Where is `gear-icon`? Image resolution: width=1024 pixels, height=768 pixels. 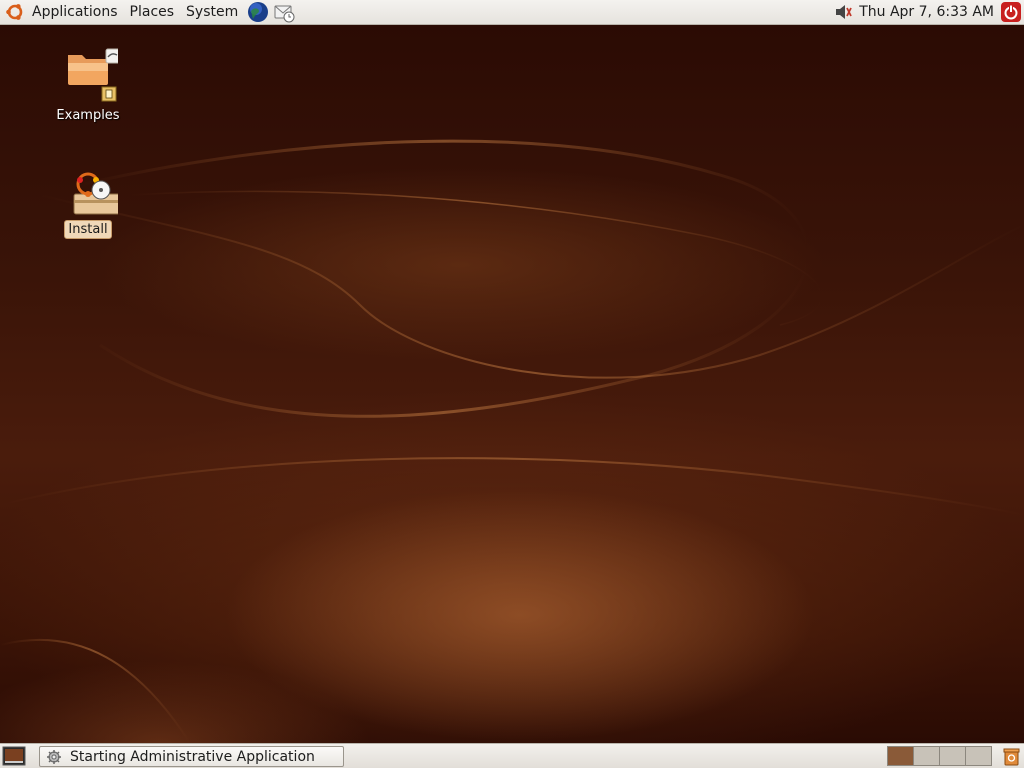 gear-icon is located at coordinates (54, 757).